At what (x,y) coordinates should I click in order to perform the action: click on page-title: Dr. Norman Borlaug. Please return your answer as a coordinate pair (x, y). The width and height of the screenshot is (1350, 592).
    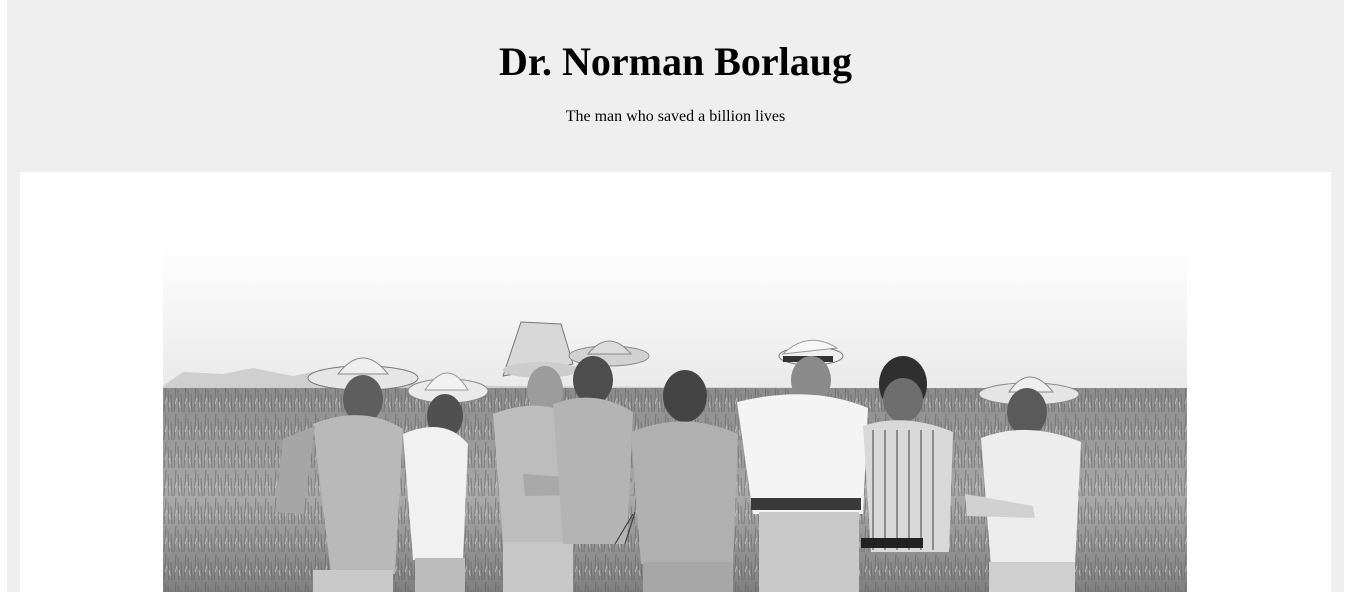
    Looking at the image, I should click on (675, 61).